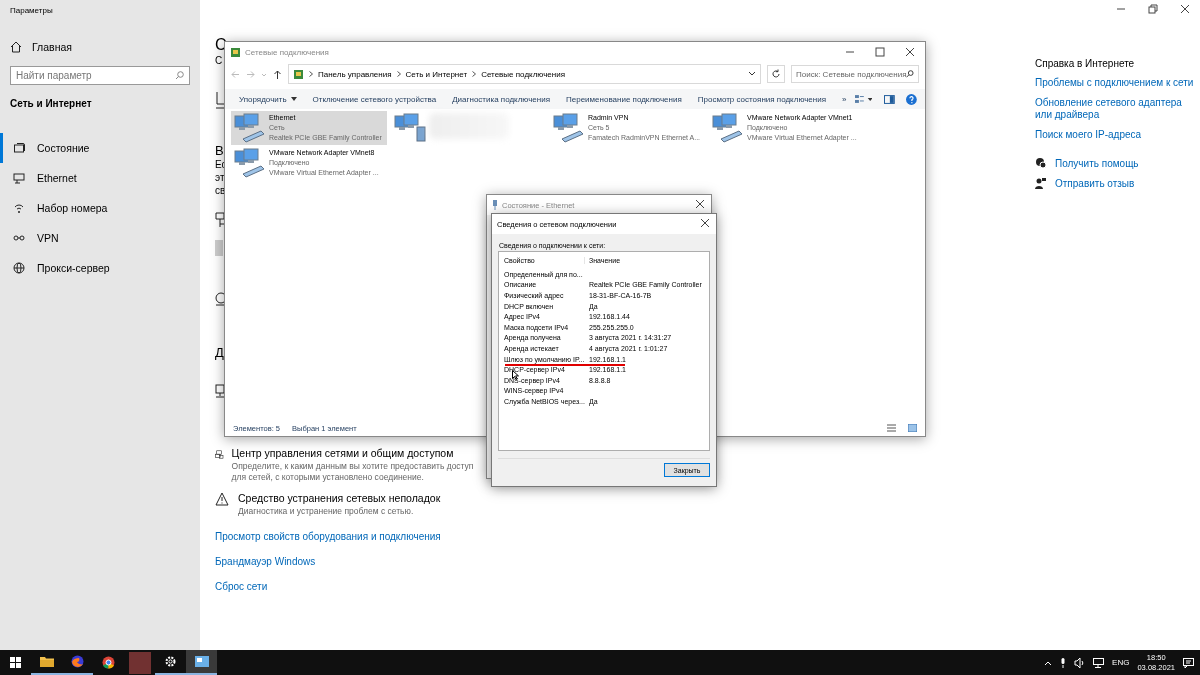 The image size is (1200, 675). Describe the element at coordinates (219, 352) in the screenshot. I see `truncated-text: Д` at that location.